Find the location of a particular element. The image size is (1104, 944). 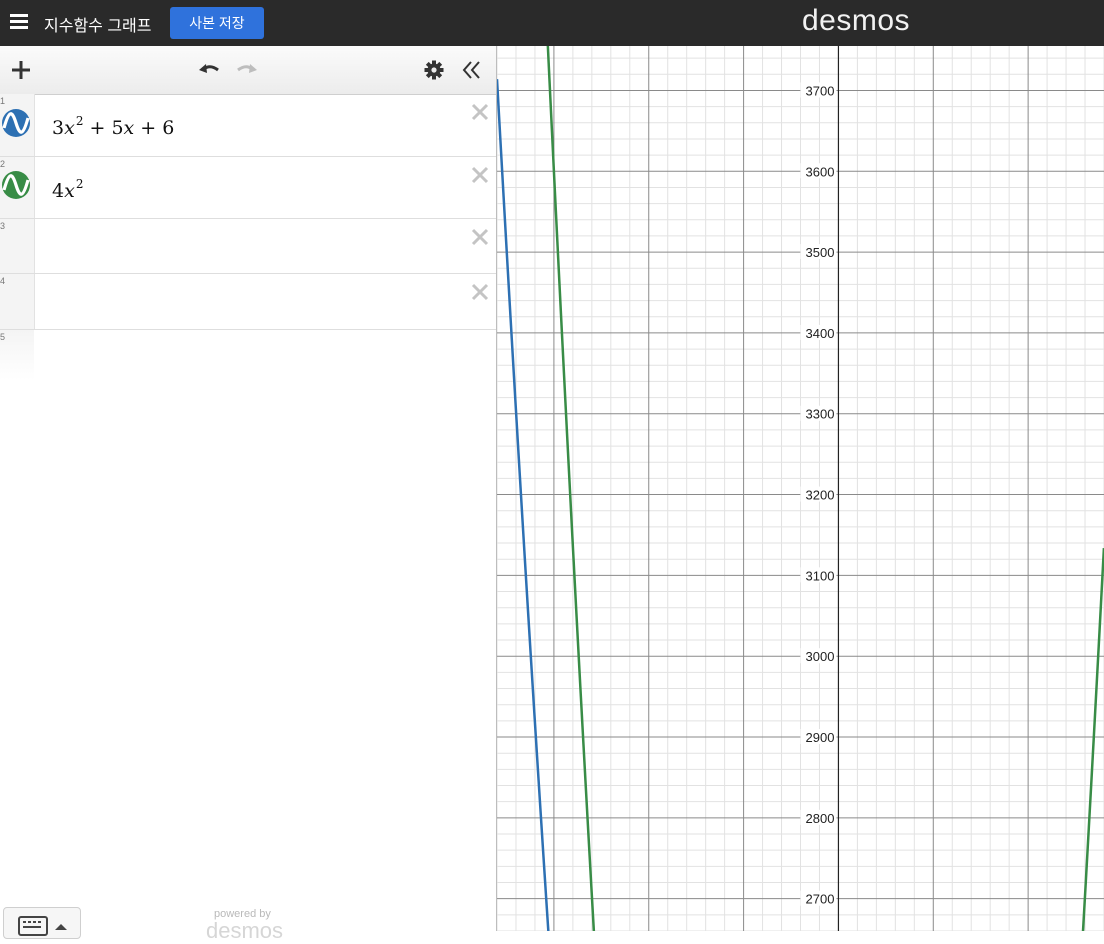

expression-row: 3 is located at coordinates (248, 246).